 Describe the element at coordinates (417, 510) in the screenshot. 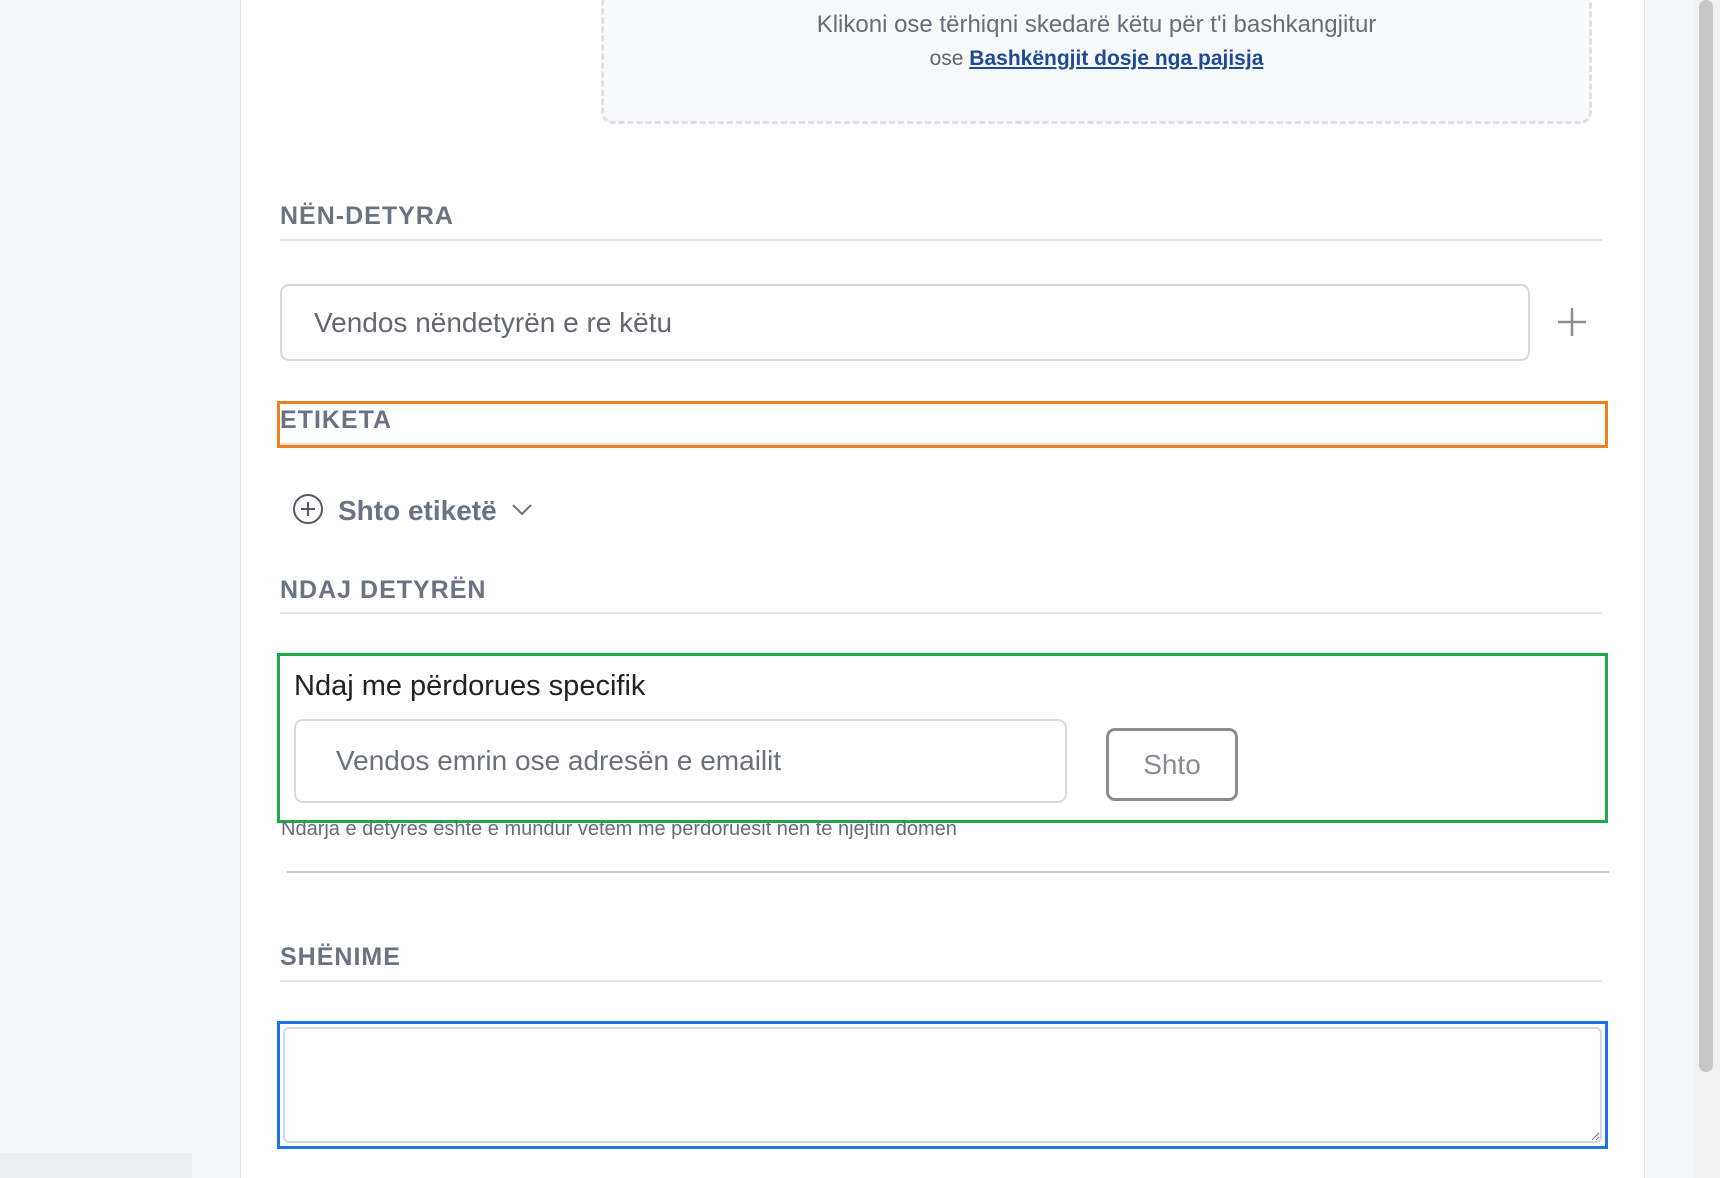

I see `add-label-text: Shto etiketë` at that location.